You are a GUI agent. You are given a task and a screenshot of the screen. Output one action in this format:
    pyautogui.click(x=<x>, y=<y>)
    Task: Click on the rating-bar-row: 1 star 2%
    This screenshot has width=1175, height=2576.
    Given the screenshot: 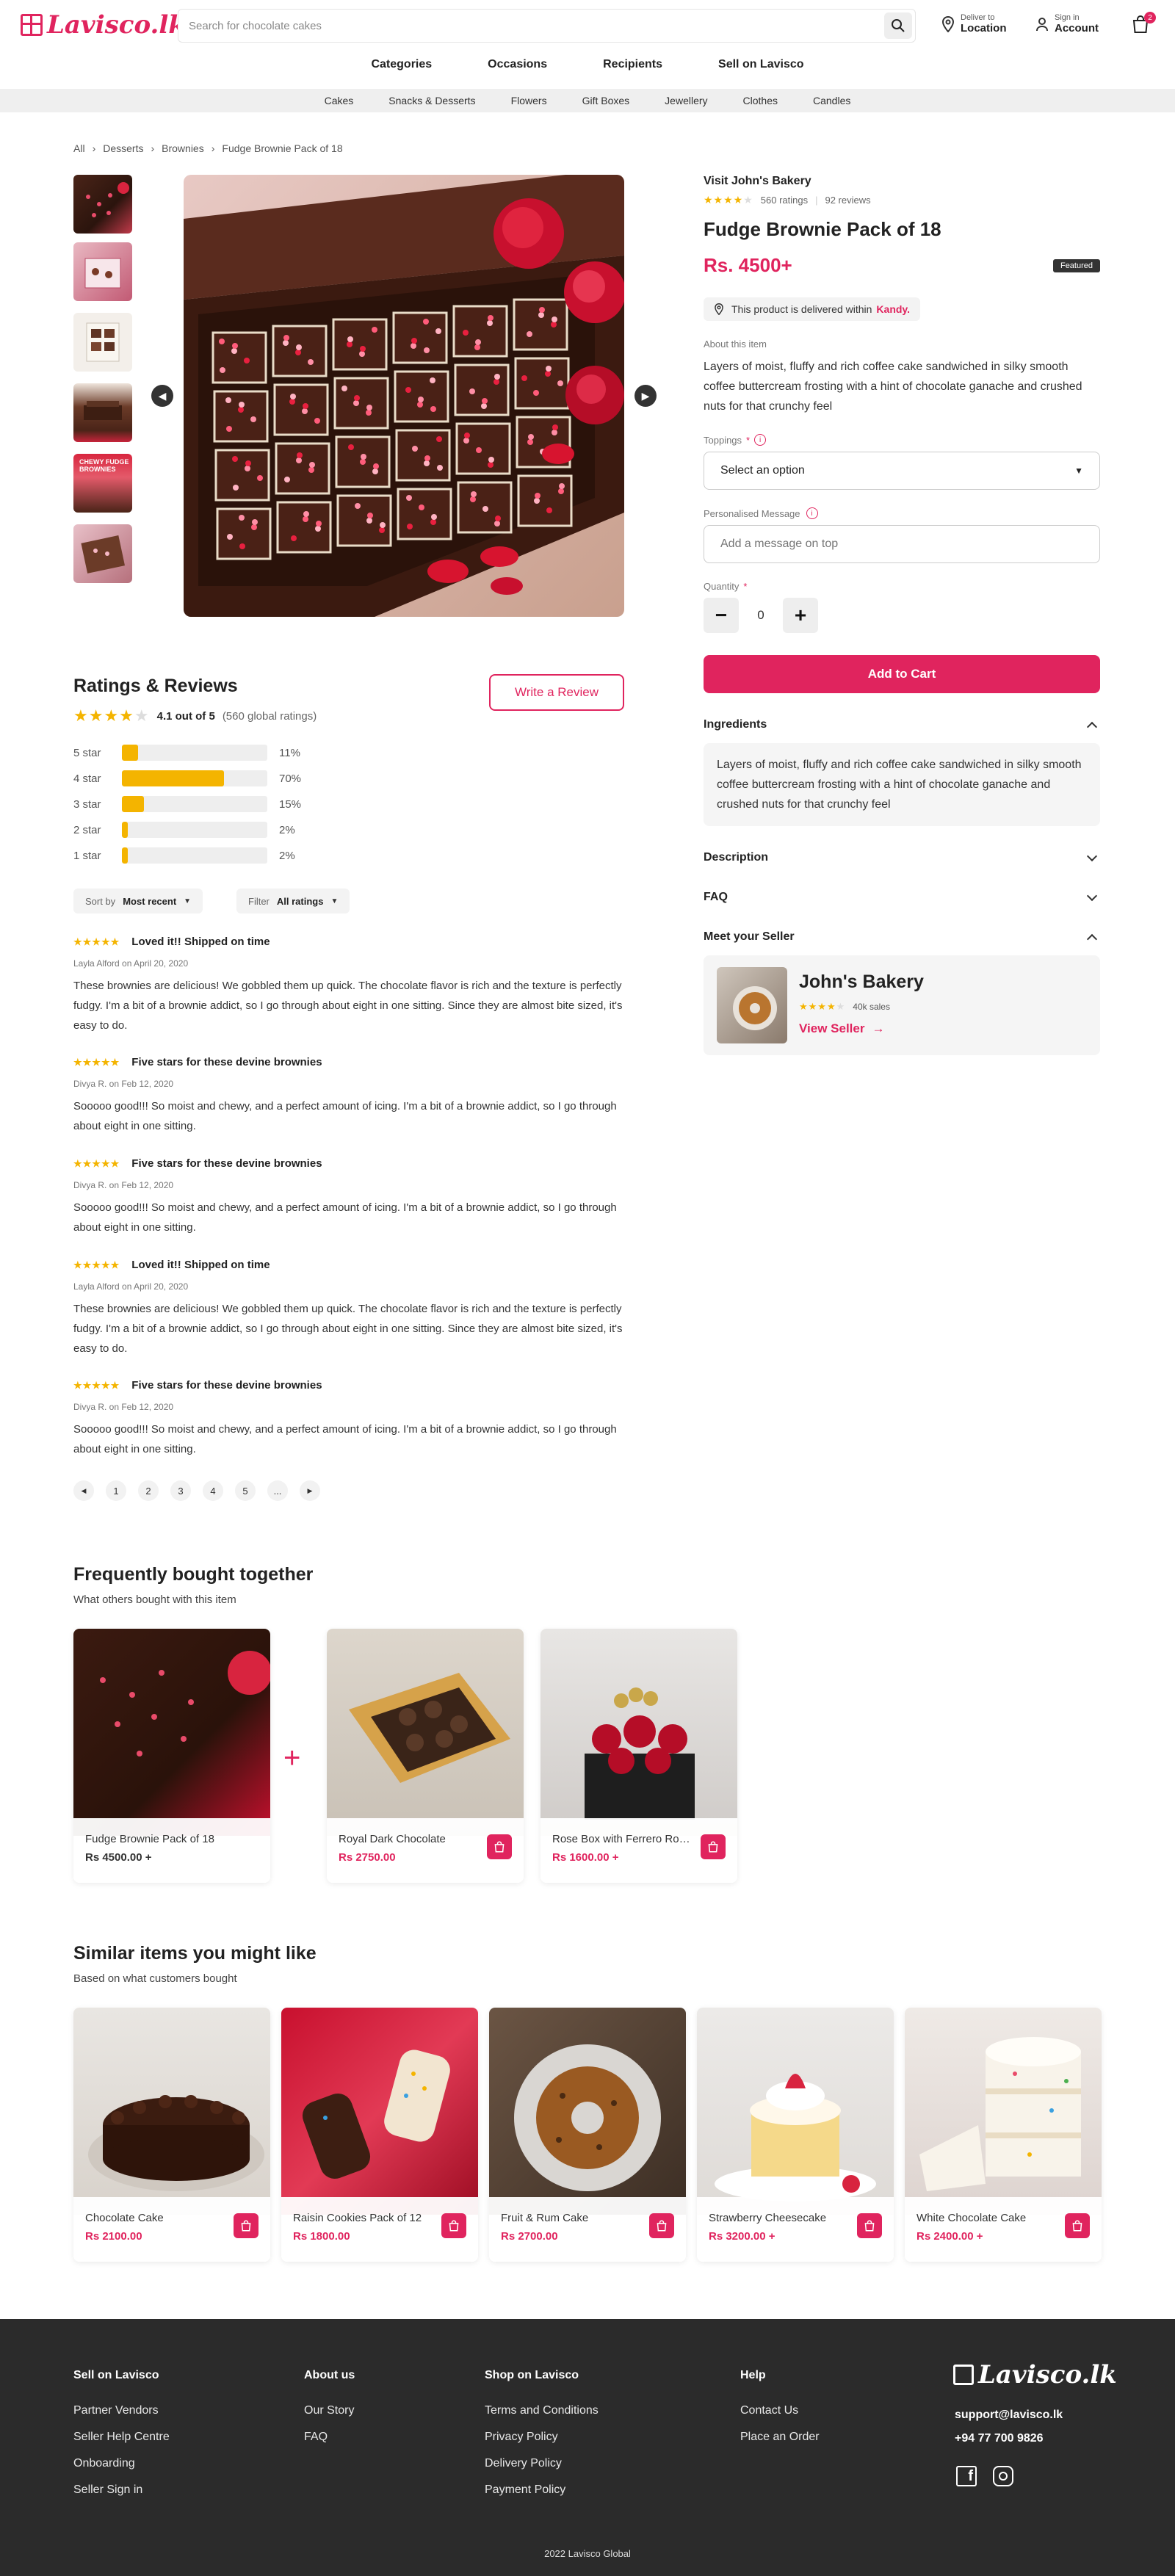 What is the action you would take?
    pyautogui.click(x=184, y=855)
    